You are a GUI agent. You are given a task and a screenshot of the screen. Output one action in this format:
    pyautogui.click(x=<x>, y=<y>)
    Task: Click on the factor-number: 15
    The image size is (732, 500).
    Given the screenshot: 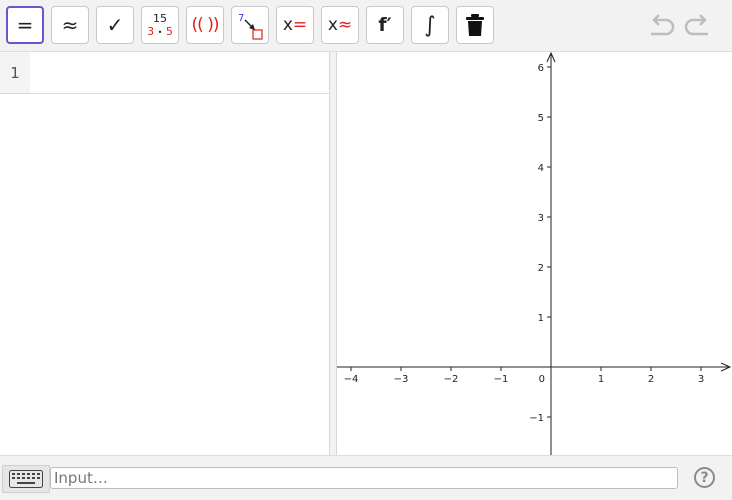 What is the action you would take?
    pyautogui.click(x=160, y=18)
    